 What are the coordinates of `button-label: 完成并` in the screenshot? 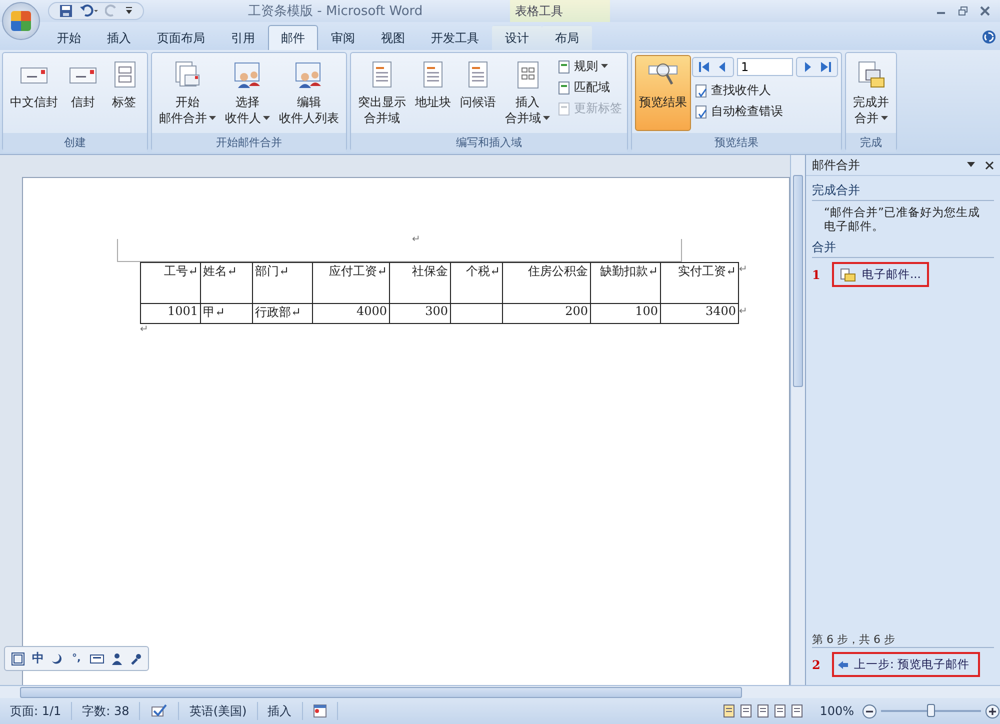 It's located at (871, 102).